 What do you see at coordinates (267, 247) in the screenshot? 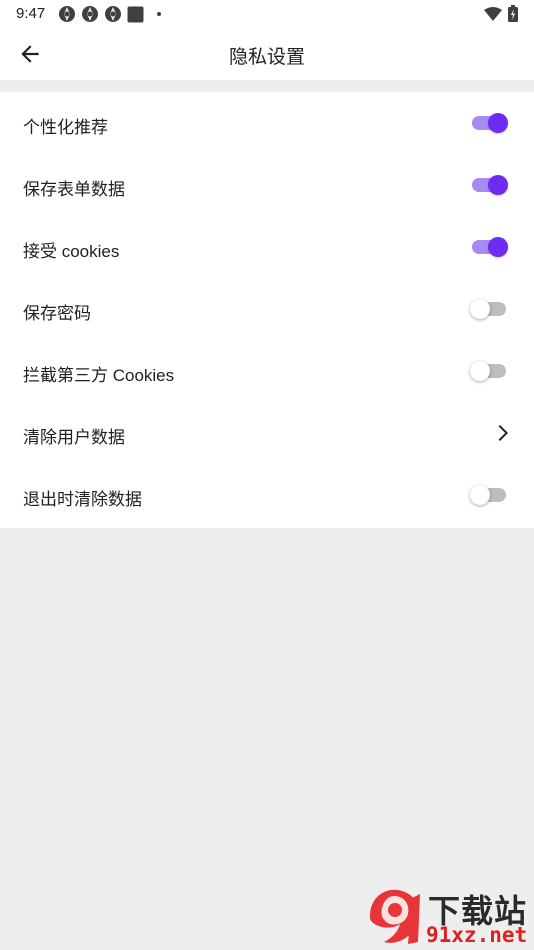
I see `setting-accept-cookies: 接受 cookies` at bounding box center [267, 247].